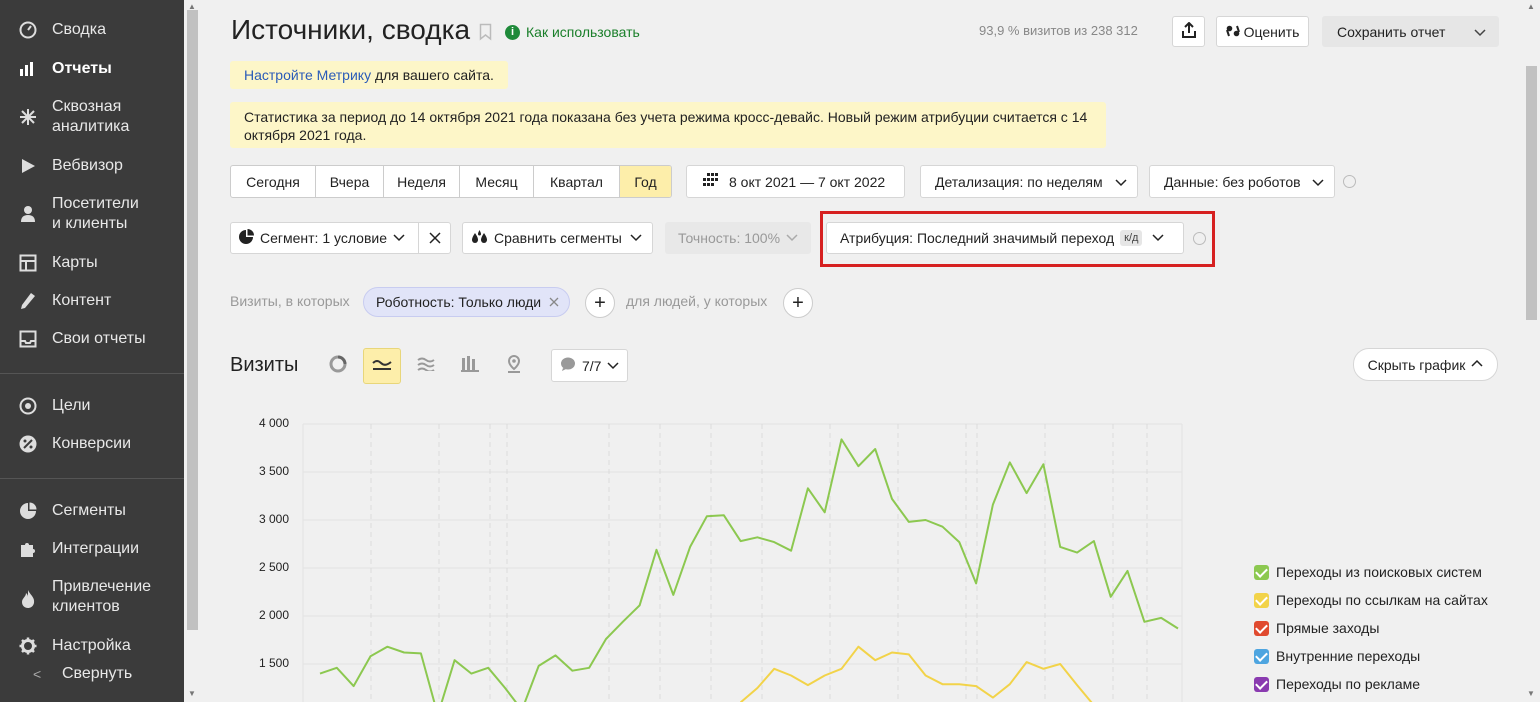 The width and height of the screenshot is (1540, 702). What do you see at coordinates (92, 511) in the screenshot?
I see `sidebar-item-segments: Сегменты` at bounding box center [92, 511].